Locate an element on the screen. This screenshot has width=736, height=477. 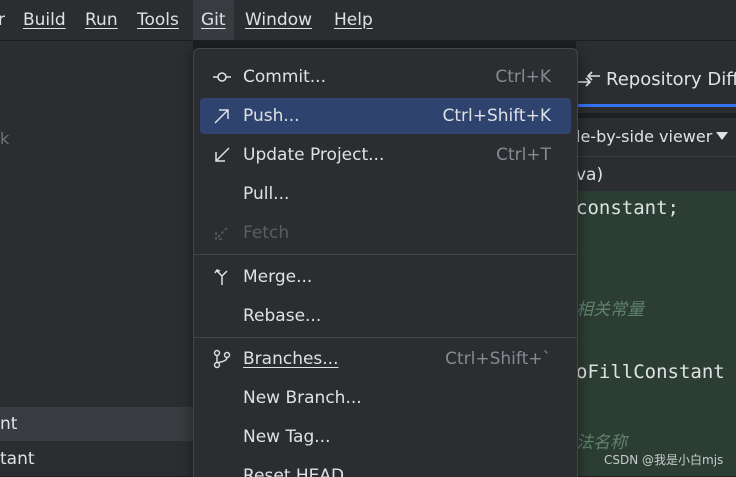
menu-window: Window is located at coordinates (278, 20).